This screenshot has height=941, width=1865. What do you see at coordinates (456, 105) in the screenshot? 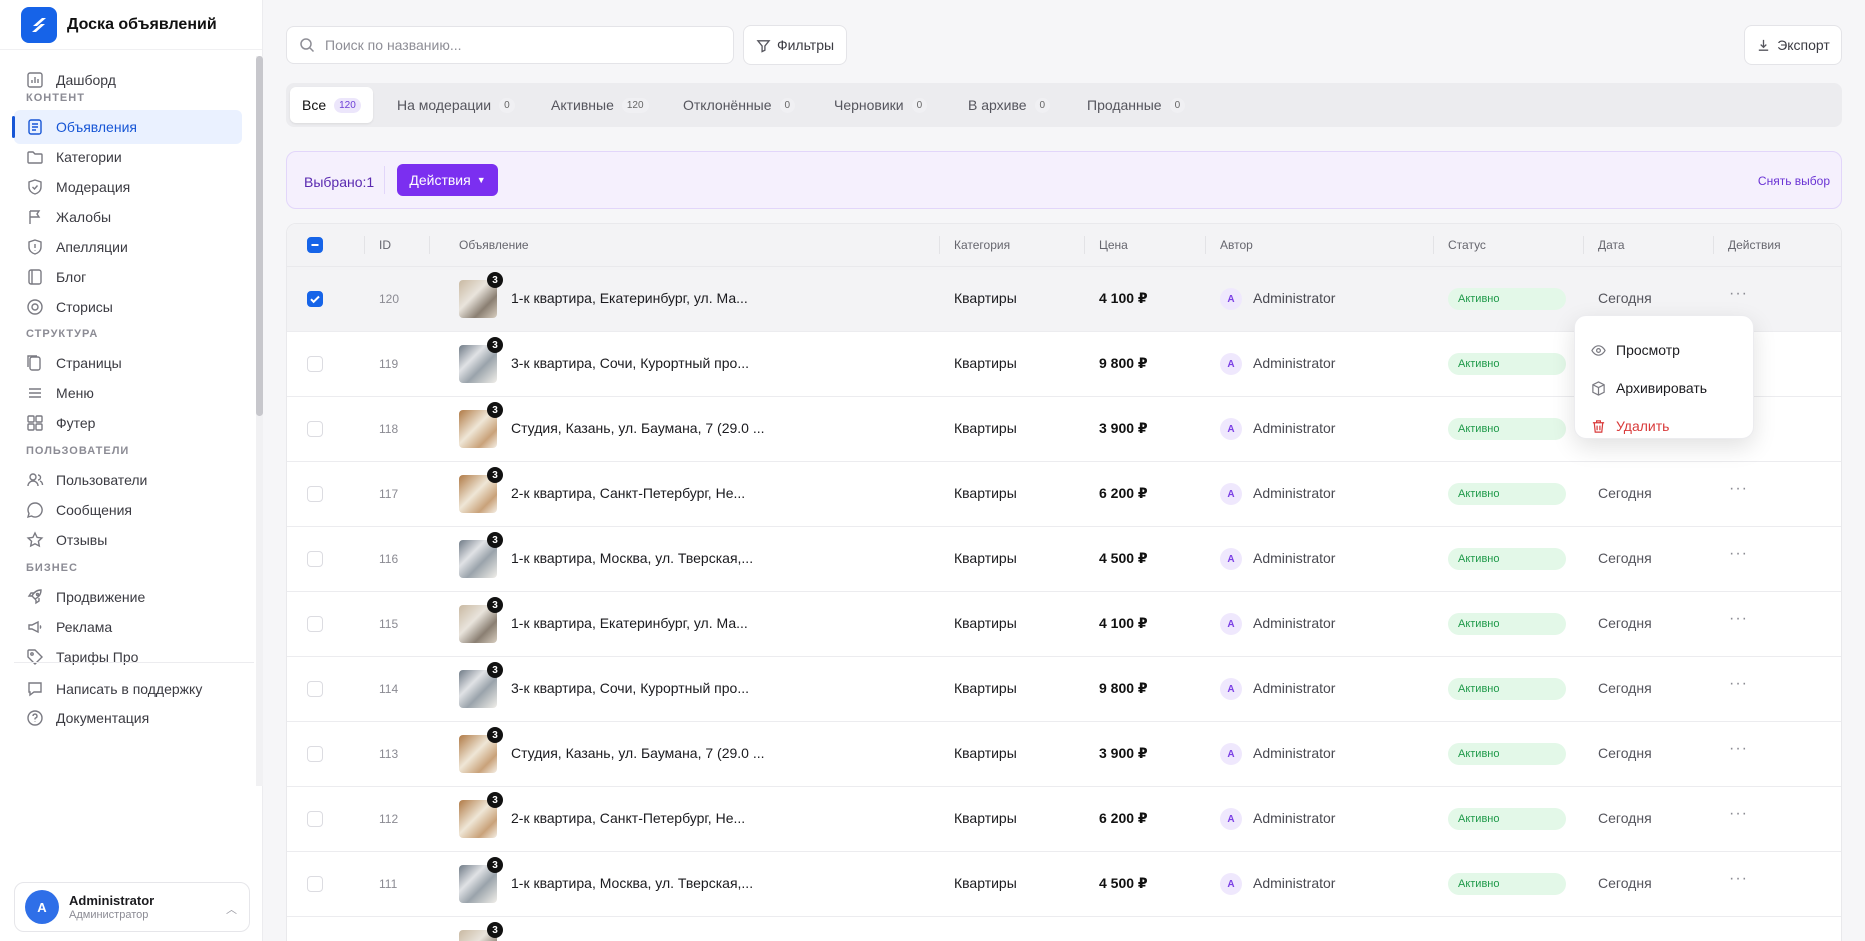
I see `tab-moderation: На модерации 0` at bounding box center [456, 105].